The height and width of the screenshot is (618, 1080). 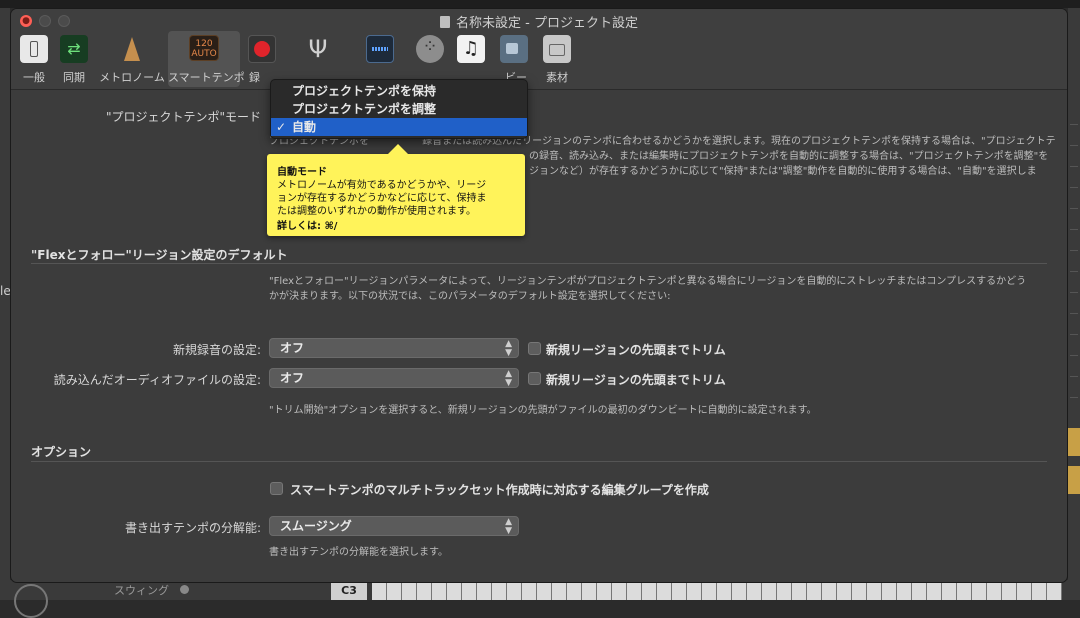 What do you see at coordinates (5, 304) in the screenshot?
I see `background-left-panel: le` at bounding box center [5, 304].